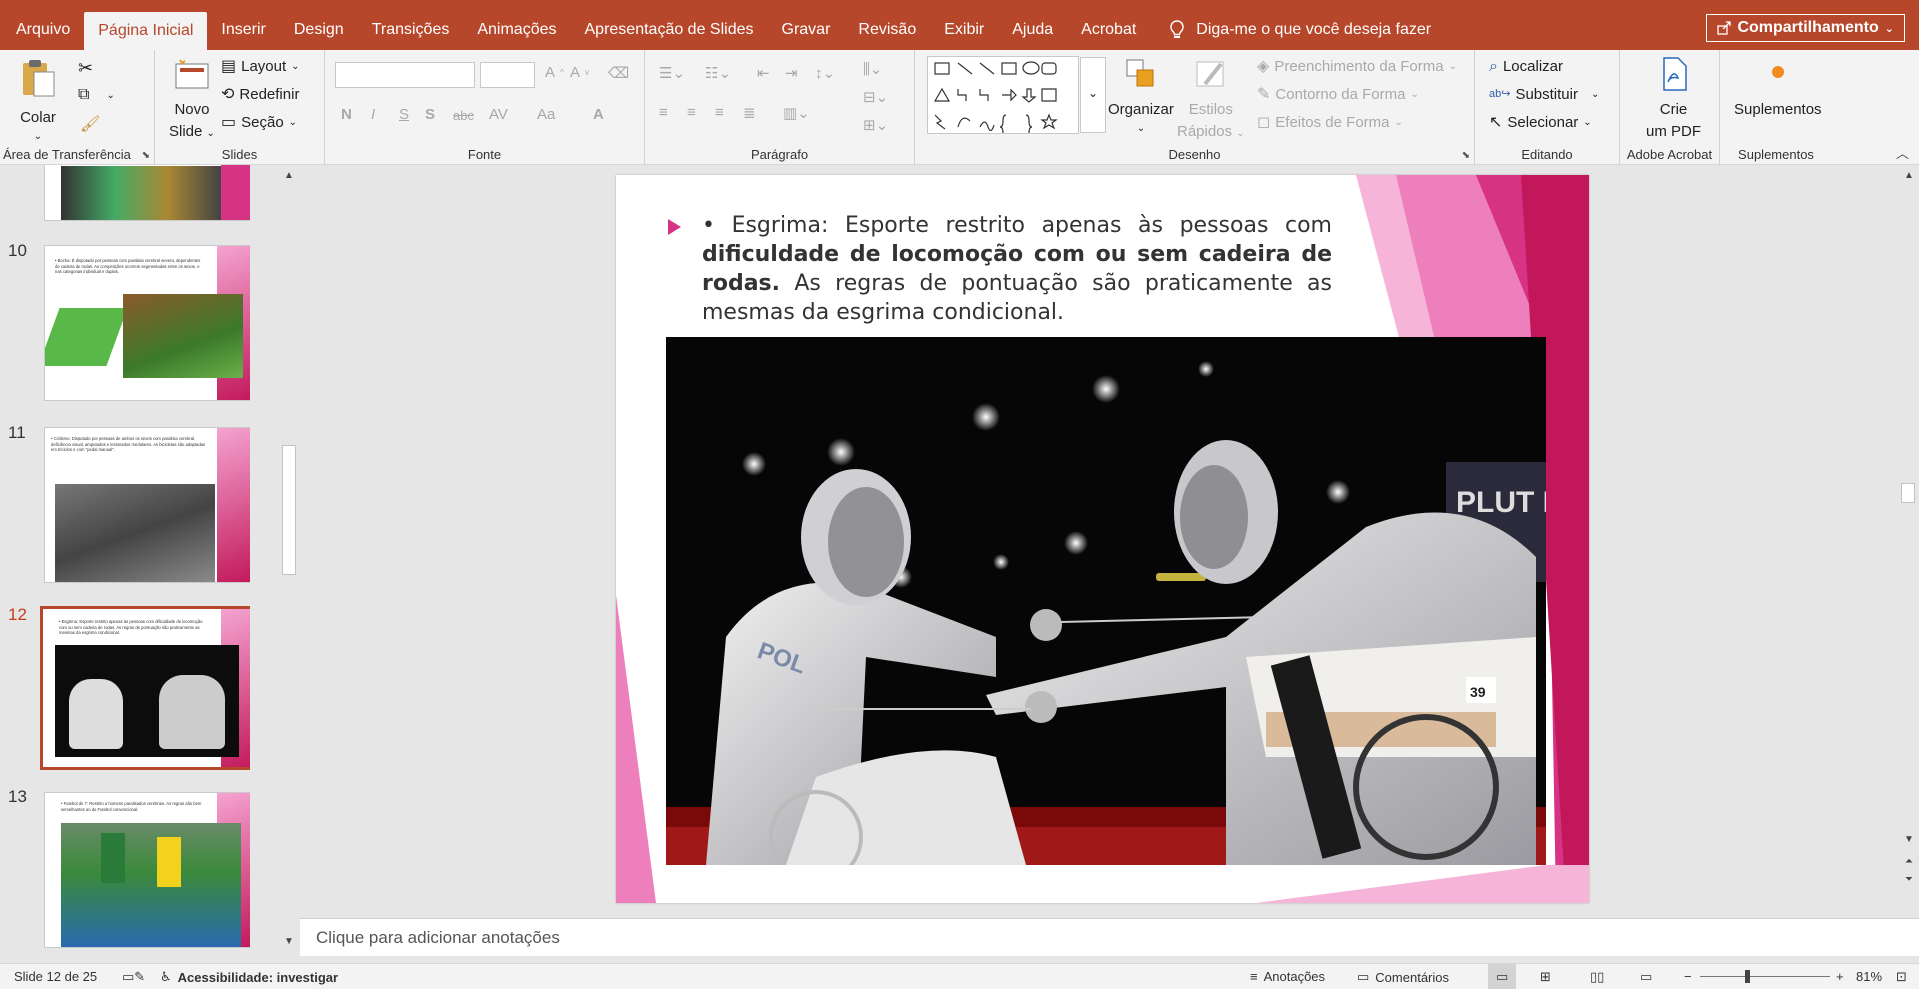  What do you see at coordinates (516, 30) in the screenshot?
I see `tab-animacoes: Animações` at bounding box center [516, 30].